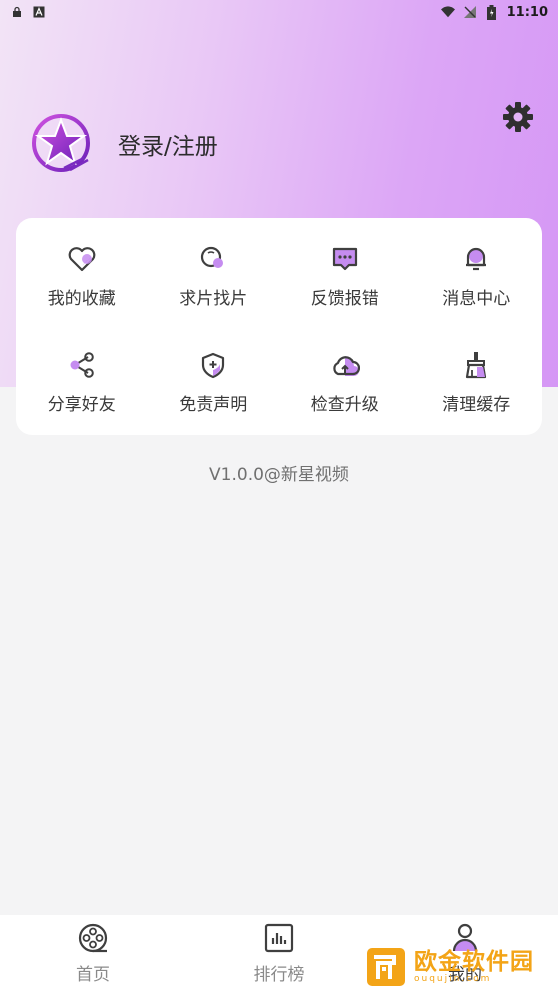 The image size is (558, 992). Describe the element at coordinates (477, 277) in the screenshot. I see `menu-item-messages: 消息中心` at that location.